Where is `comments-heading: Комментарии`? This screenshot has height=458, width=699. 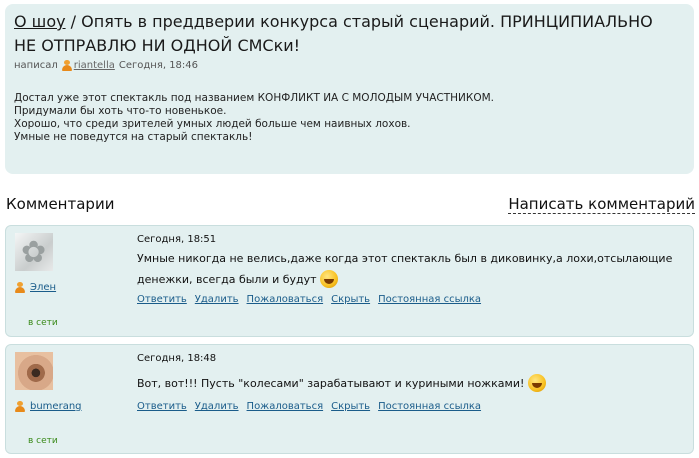 comments-heading: Комментарии is located at coordinates (60, 204).